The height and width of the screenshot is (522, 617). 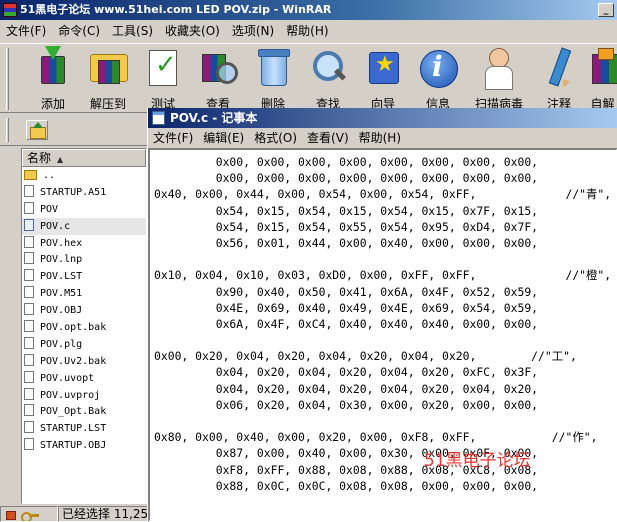 What do you see at coordinates (84, 175) in the screenshot?
I see `file-row: ..` at bounding box center [84, 175].